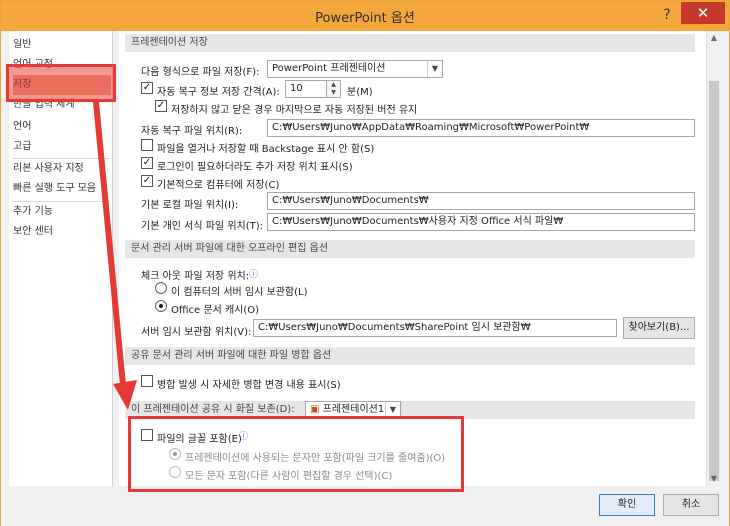  I want to click on annotation-arrow-line, so click(110, 249).